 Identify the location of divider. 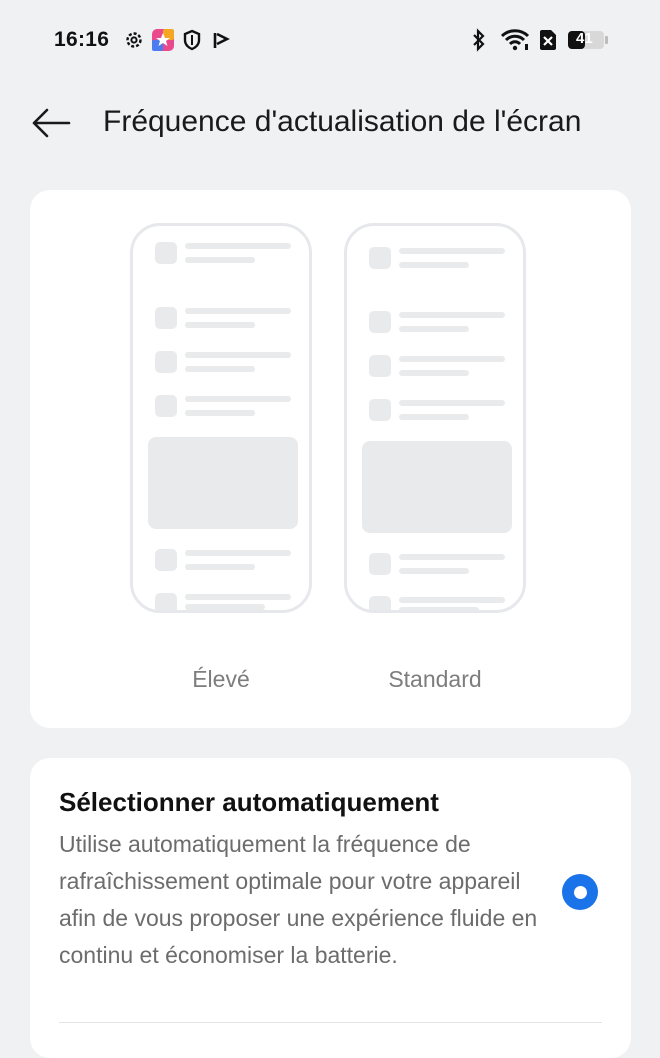
(330, 1022).